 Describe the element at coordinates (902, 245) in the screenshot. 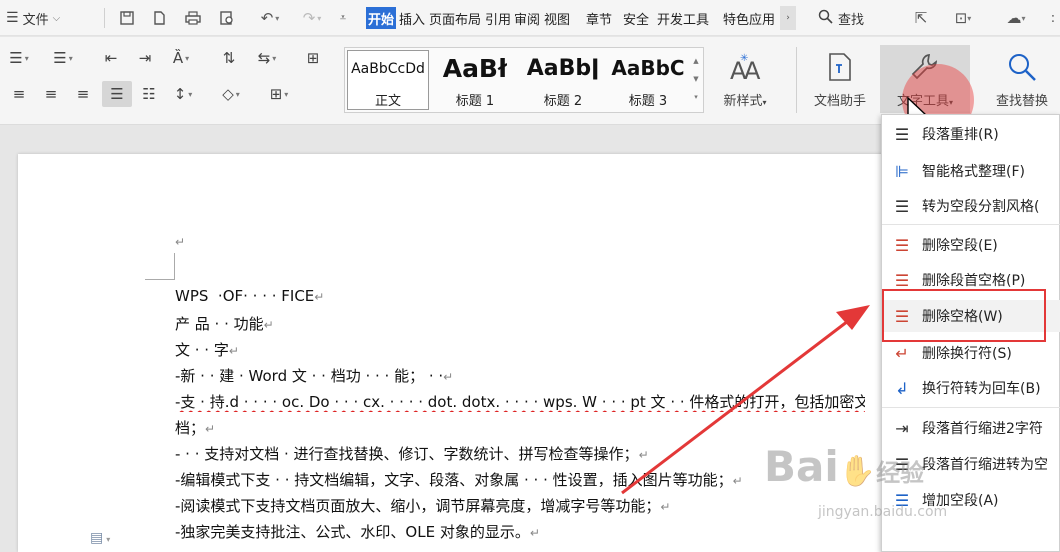

I see `delete-empty-paragraph-icon: ☰` at that location.